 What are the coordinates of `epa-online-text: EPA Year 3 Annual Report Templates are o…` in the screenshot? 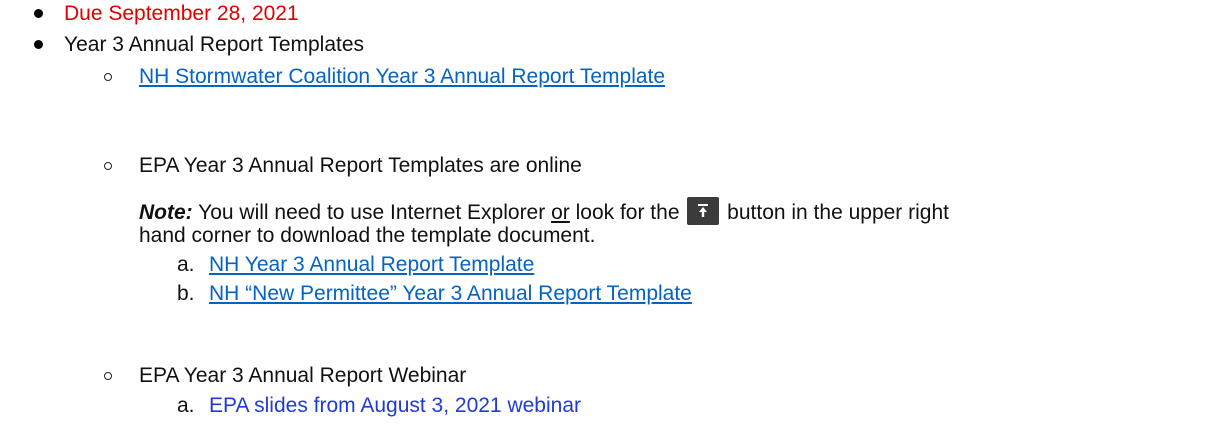 It's located at (360, 165).